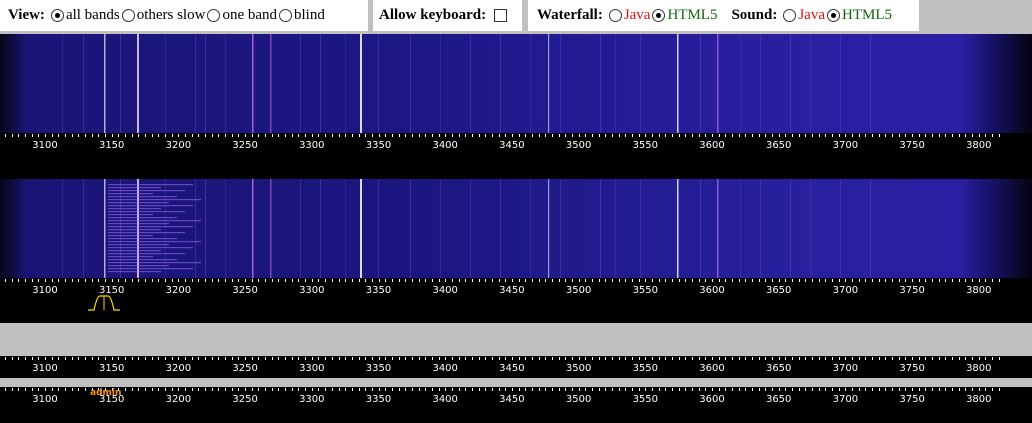 This screenshot has width=1032, height=423. What do you see at coordinates (242, 15) in the screenshot?
I see `view-one-band-radio: one band` at bounding box center [242, 15].